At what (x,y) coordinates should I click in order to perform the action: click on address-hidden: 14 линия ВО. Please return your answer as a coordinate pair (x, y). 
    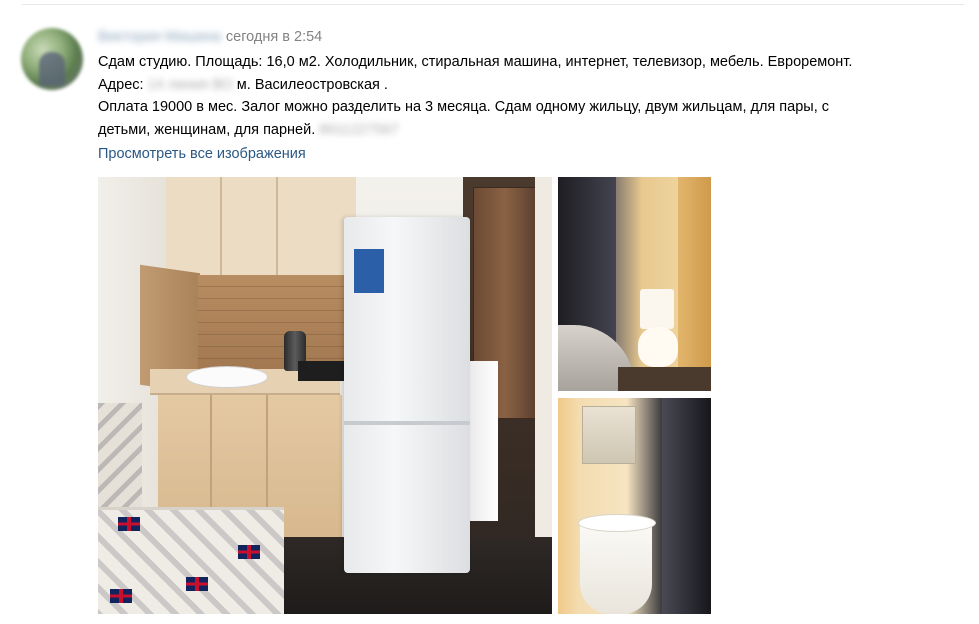
    Looking at the image, I should click on (190, 84).